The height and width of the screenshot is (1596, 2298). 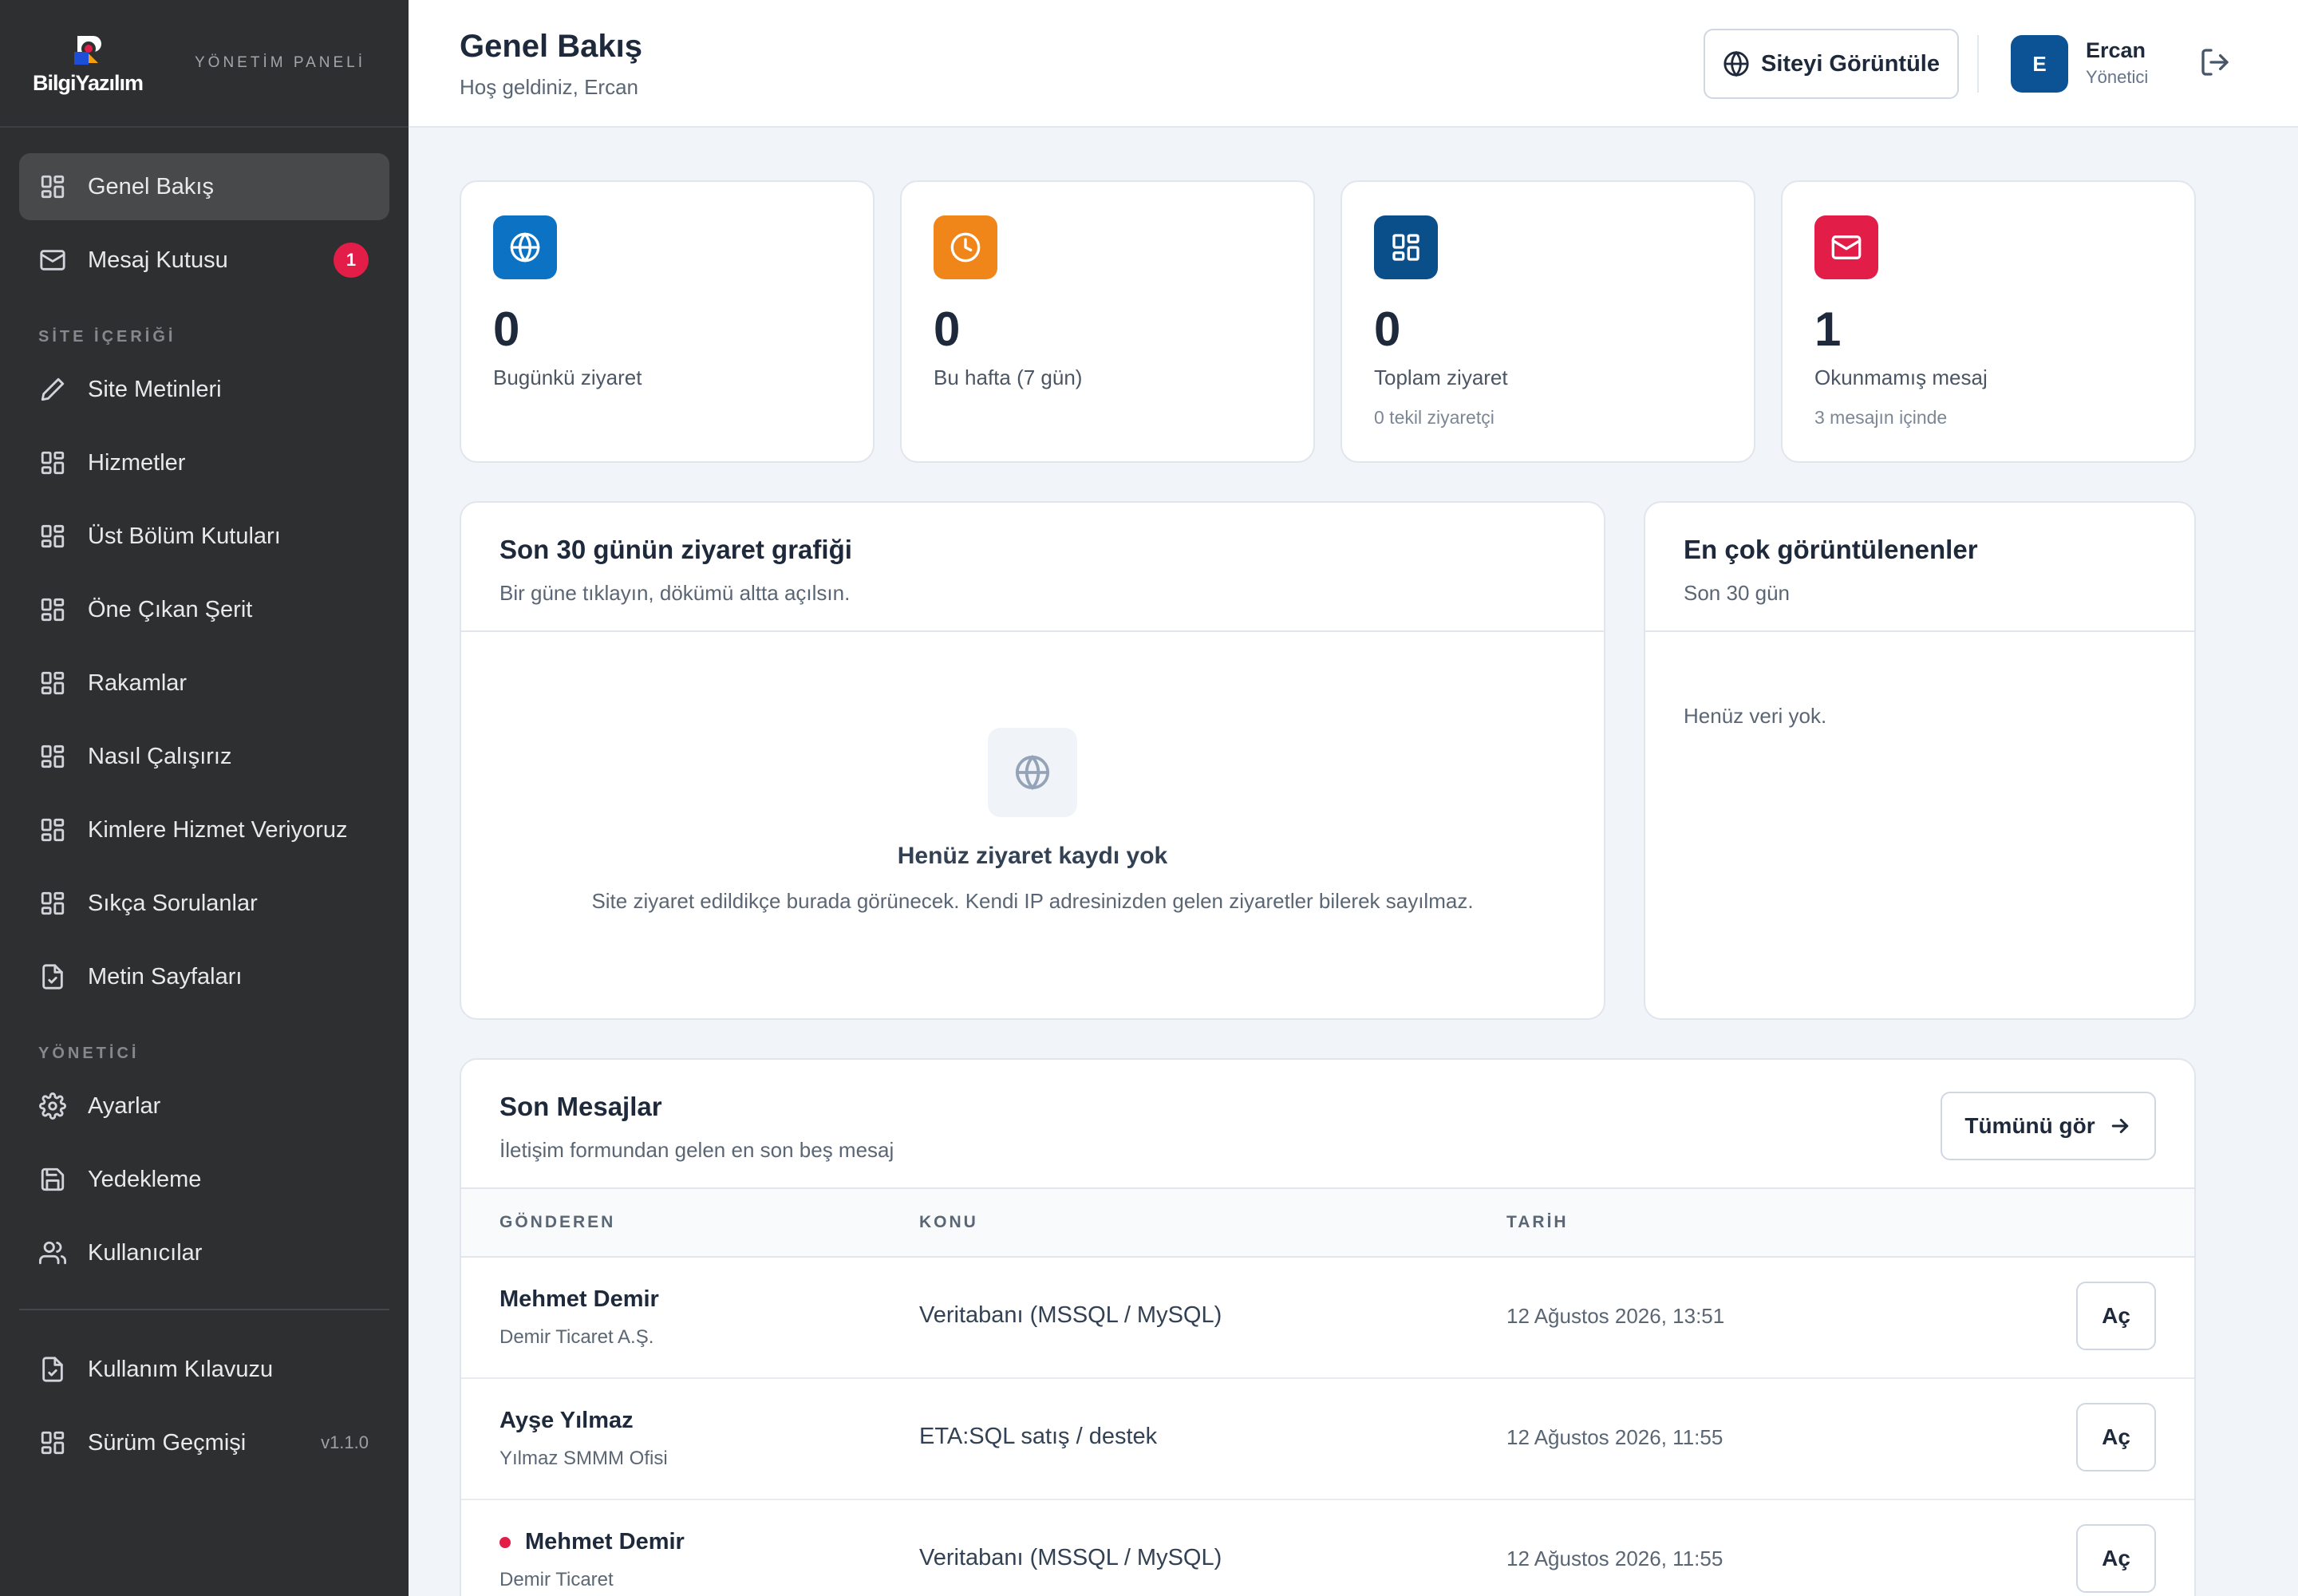 What do you see at coordinates (1756, 716) in the screenshot?
I see `no-data-text: Henüz veri yok.` at bounding box center [1756, 716].